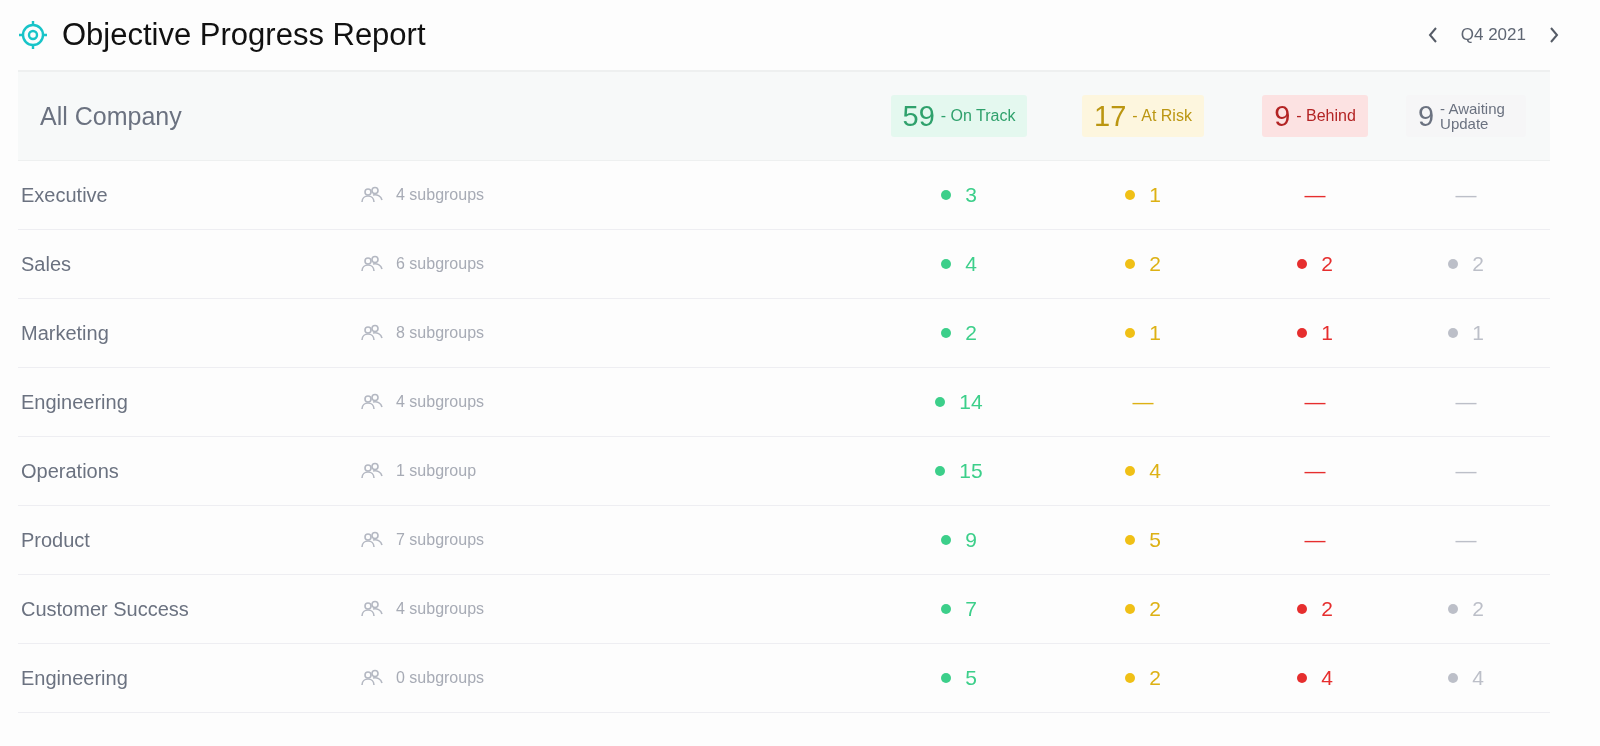 The image size is (1600, 746). I want to click on group-name: Sales, so click(46, 264).